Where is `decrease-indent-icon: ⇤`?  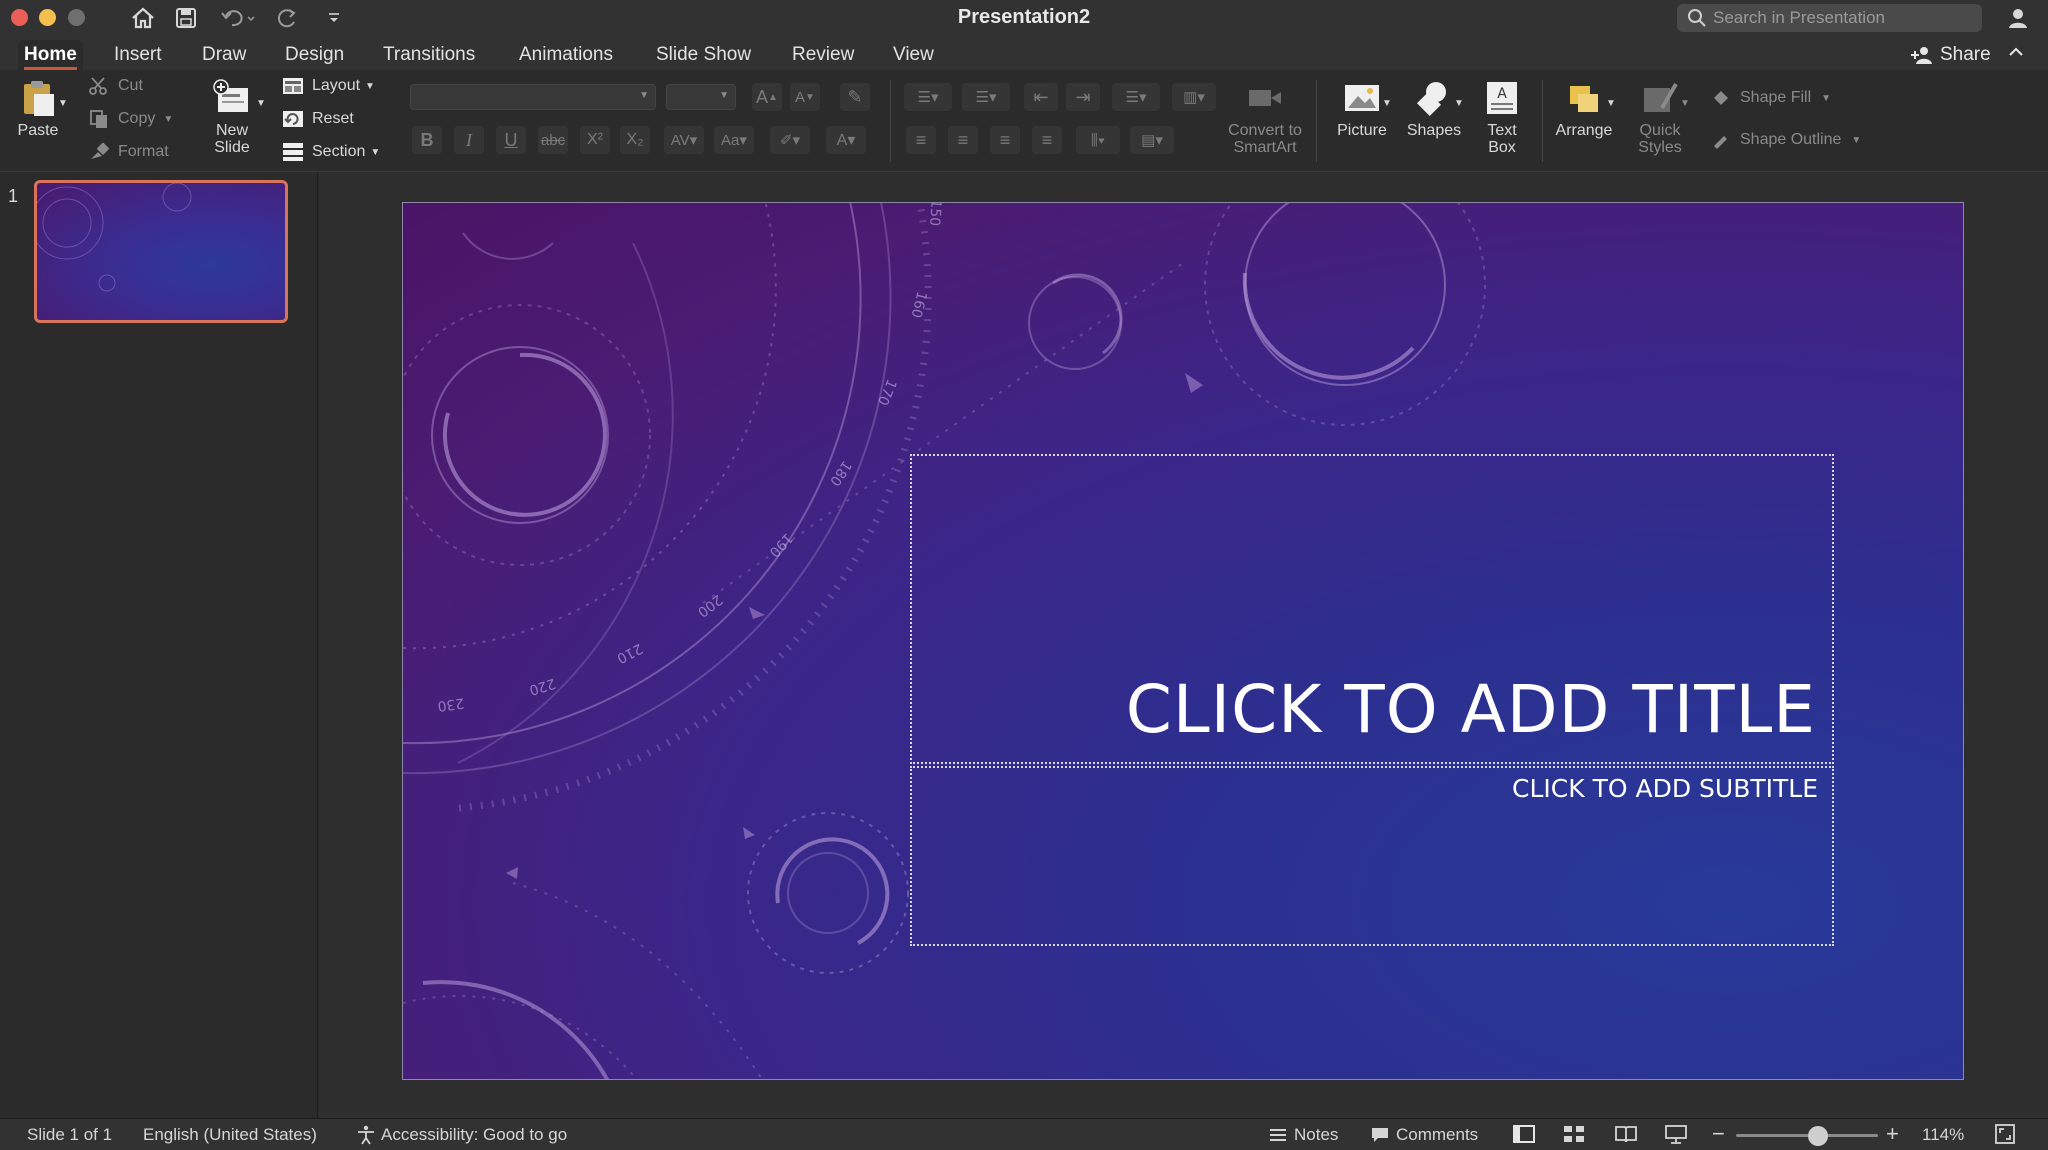
decrease-indent-icon: ⇤ is located at coordinates (1041, 97).